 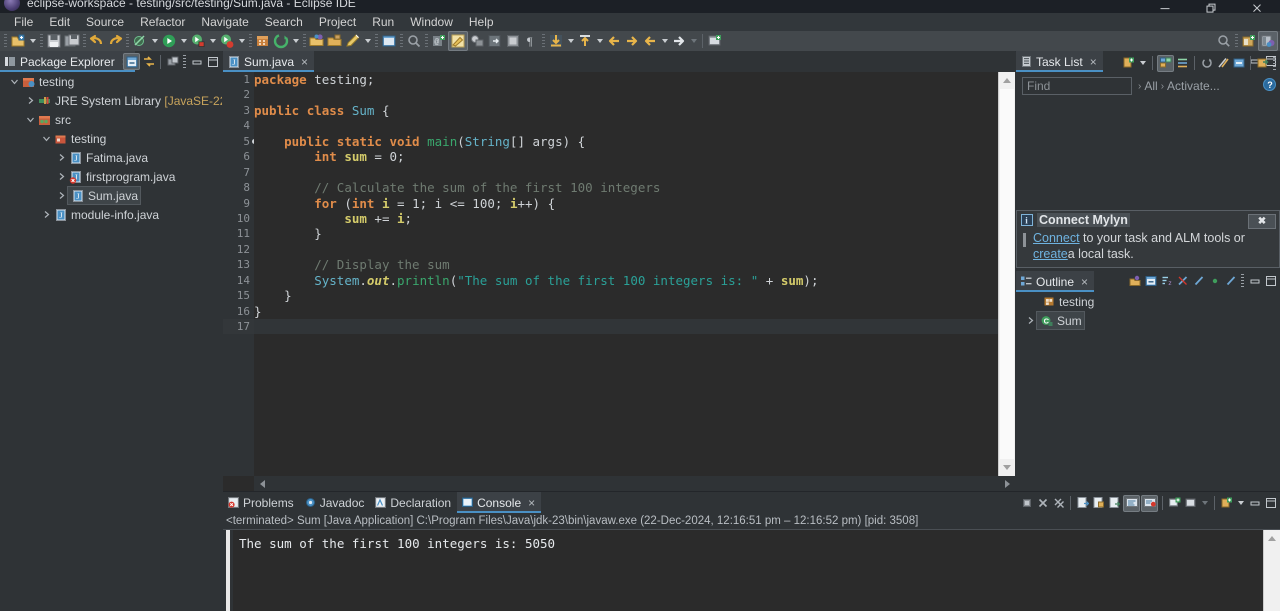 I want to click on restore-tasks-icon, so click(x=1262, y=63).